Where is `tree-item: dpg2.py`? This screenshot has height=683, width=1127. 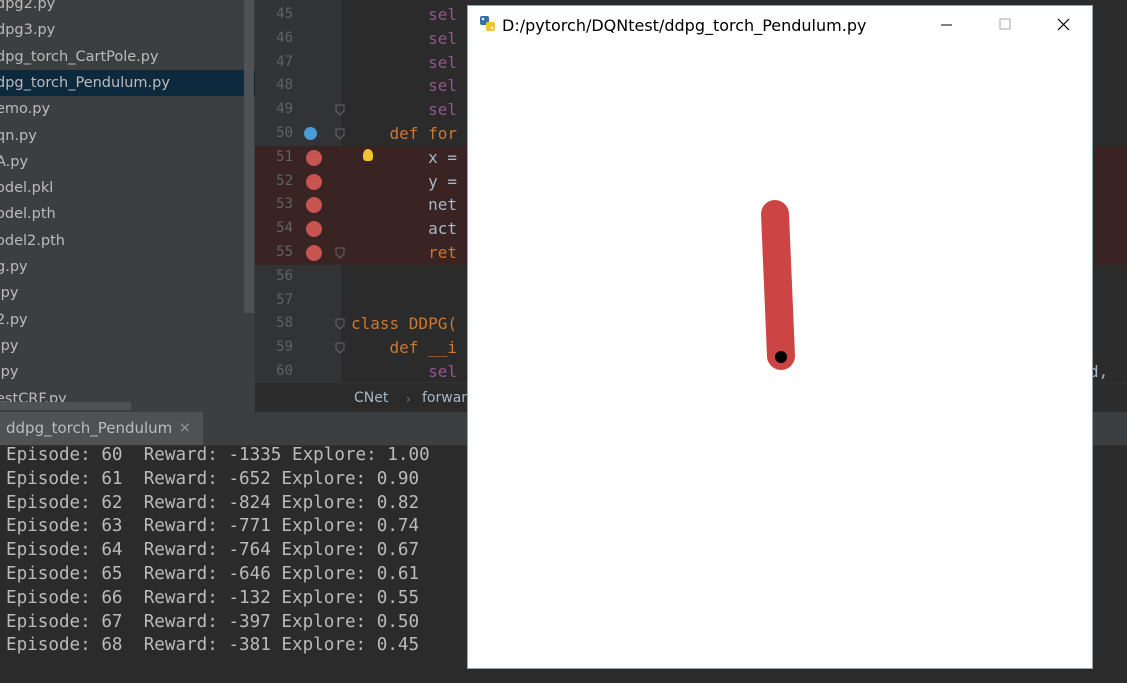
tree-item: dpg2.py is located at coordinates (127, 8).